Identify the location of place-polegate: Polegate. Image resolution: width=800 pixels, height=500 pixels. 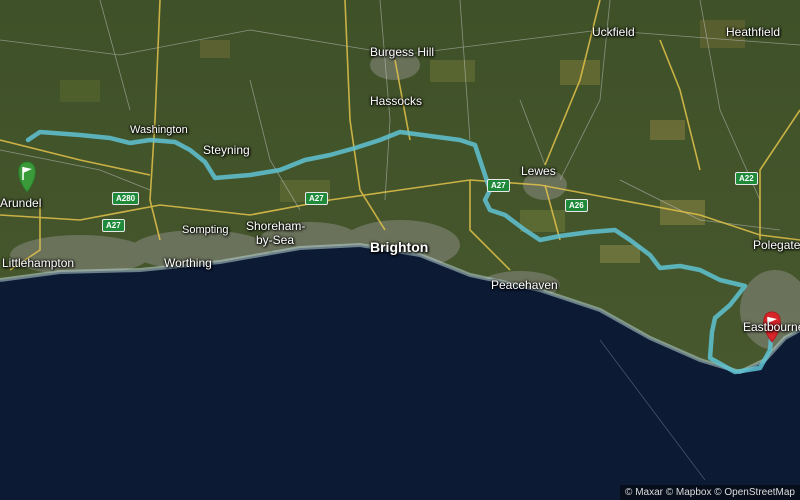
(776, 245).